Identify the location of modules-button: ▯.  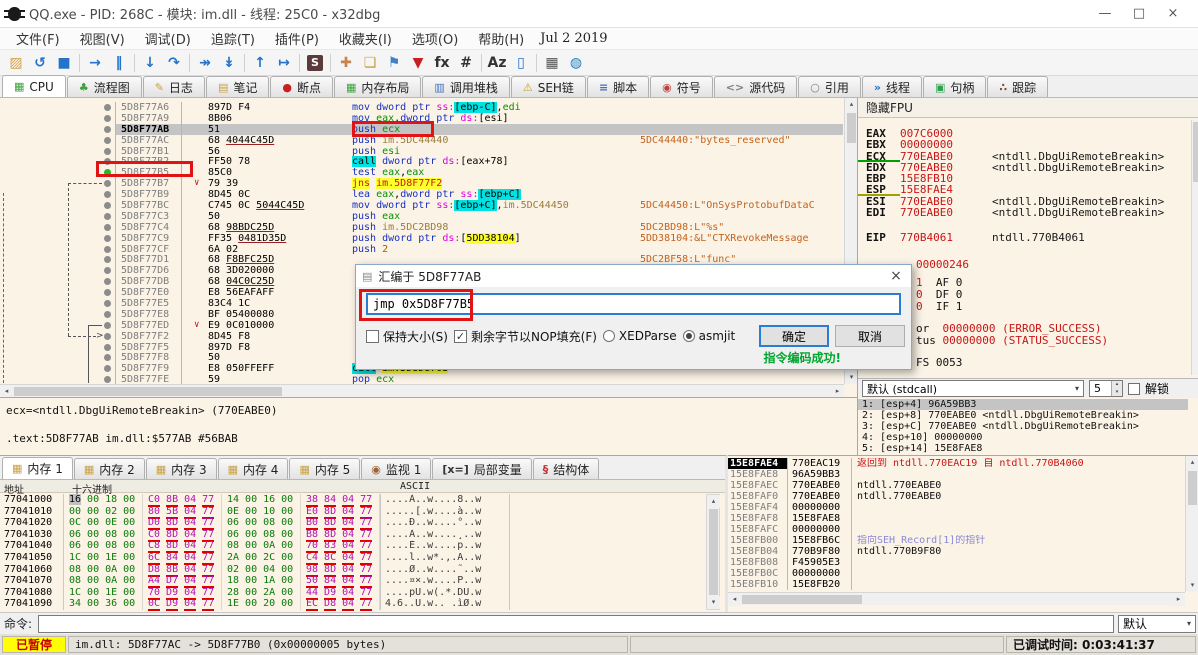
(521, 63).